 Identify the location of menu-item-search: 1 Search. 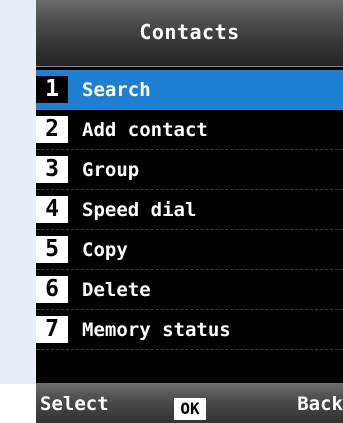
(189, 90).